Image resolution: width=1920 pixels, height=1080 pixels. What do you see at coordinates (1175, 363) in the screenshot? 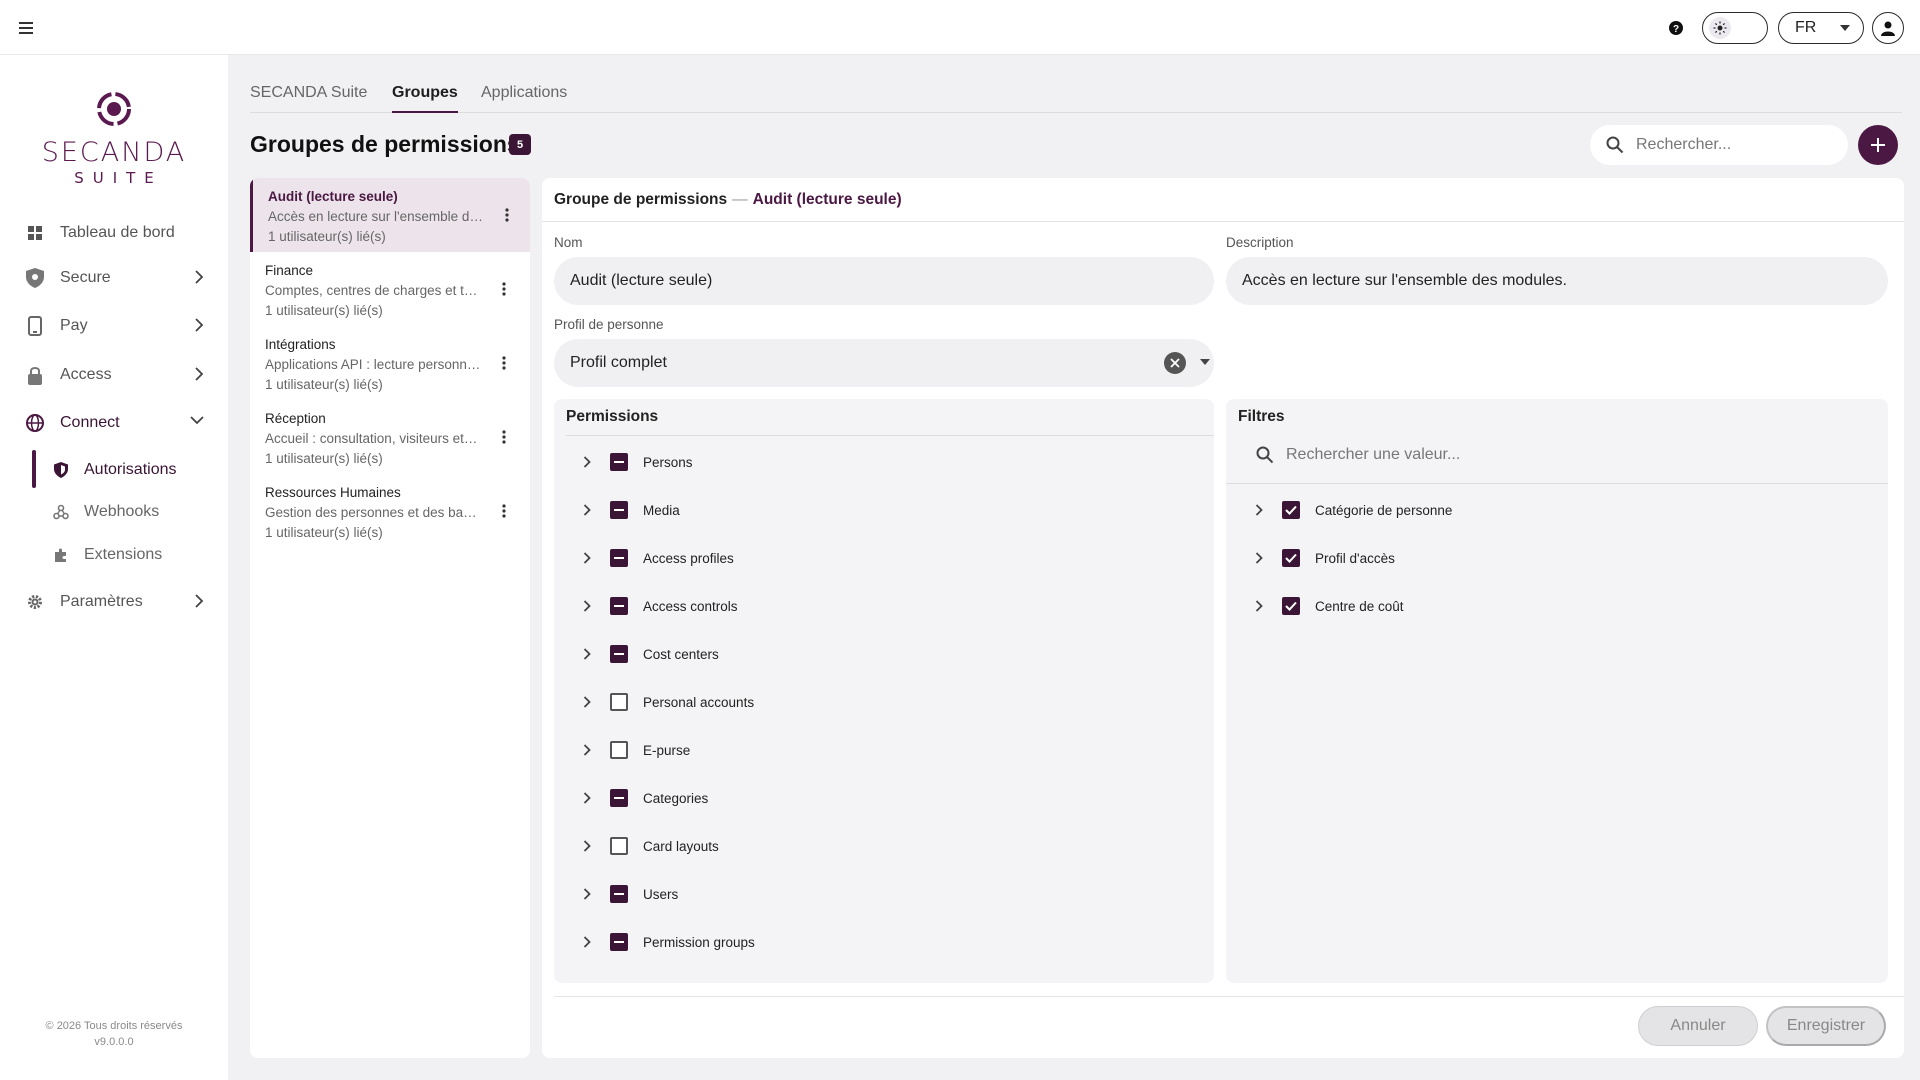
I see `clear-icon` at bounding box center [1175, 363].